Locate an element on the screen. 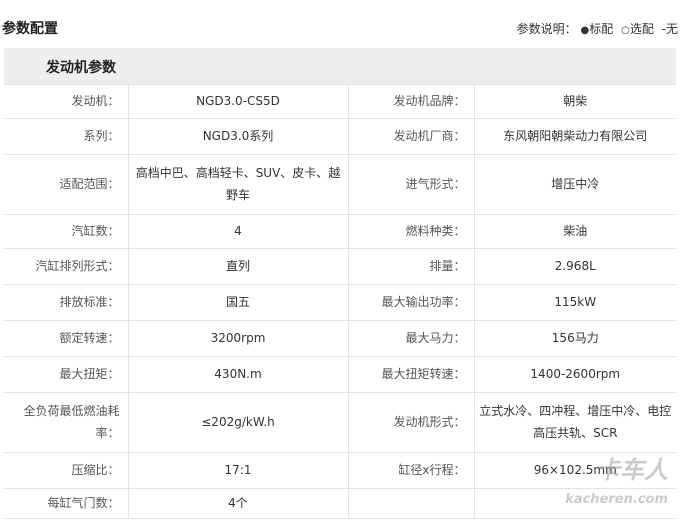 The width and height of the screenshot is (680, 524). table-row: 每缸气门数： 4个 is located at coordinates (340, 503).